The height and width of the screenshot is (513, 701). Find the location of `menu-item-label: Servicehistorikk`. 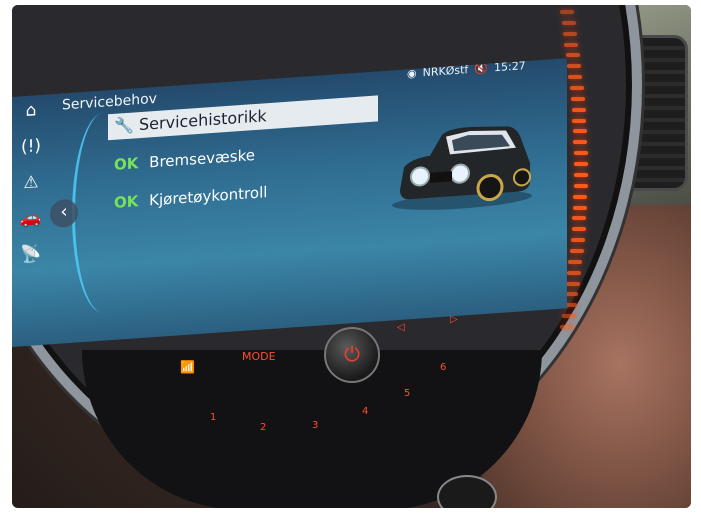

menu-item-label: Servicehistorikk is located at coordinates (203, 120).